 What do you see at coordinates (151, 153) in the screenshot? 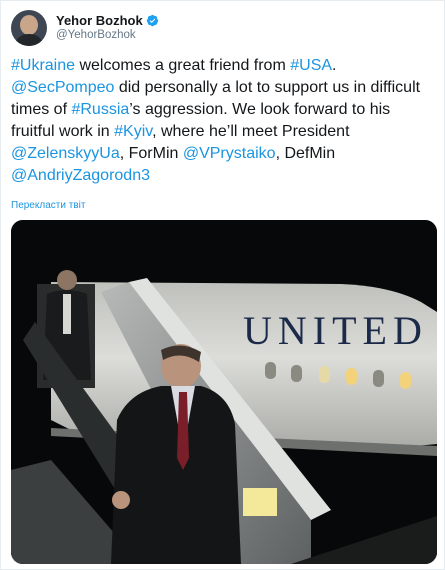
I see `tweet-text-segment: , ForMin` at bounding box center [151, 153].